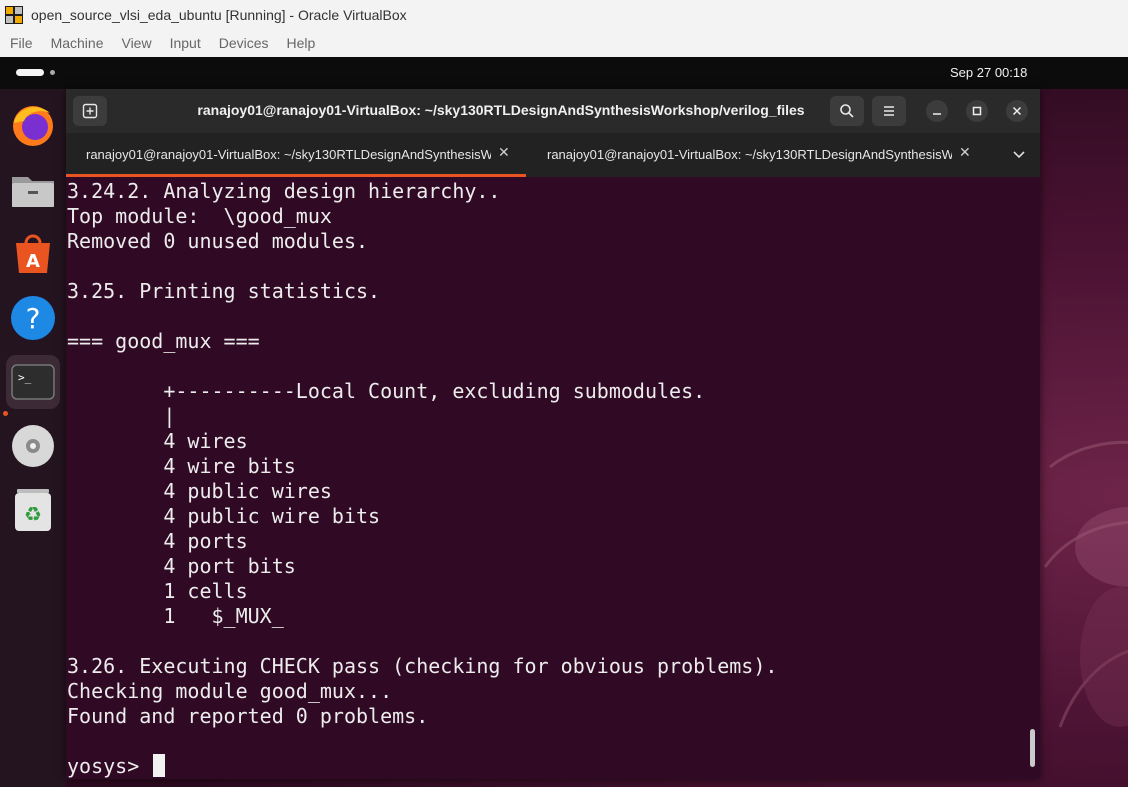 This screenshot has width=1128, height=787. What do you see at coordinates (33, 261) in the screenshot?
I see `svg-text: A` at bounding box center [33, 261].